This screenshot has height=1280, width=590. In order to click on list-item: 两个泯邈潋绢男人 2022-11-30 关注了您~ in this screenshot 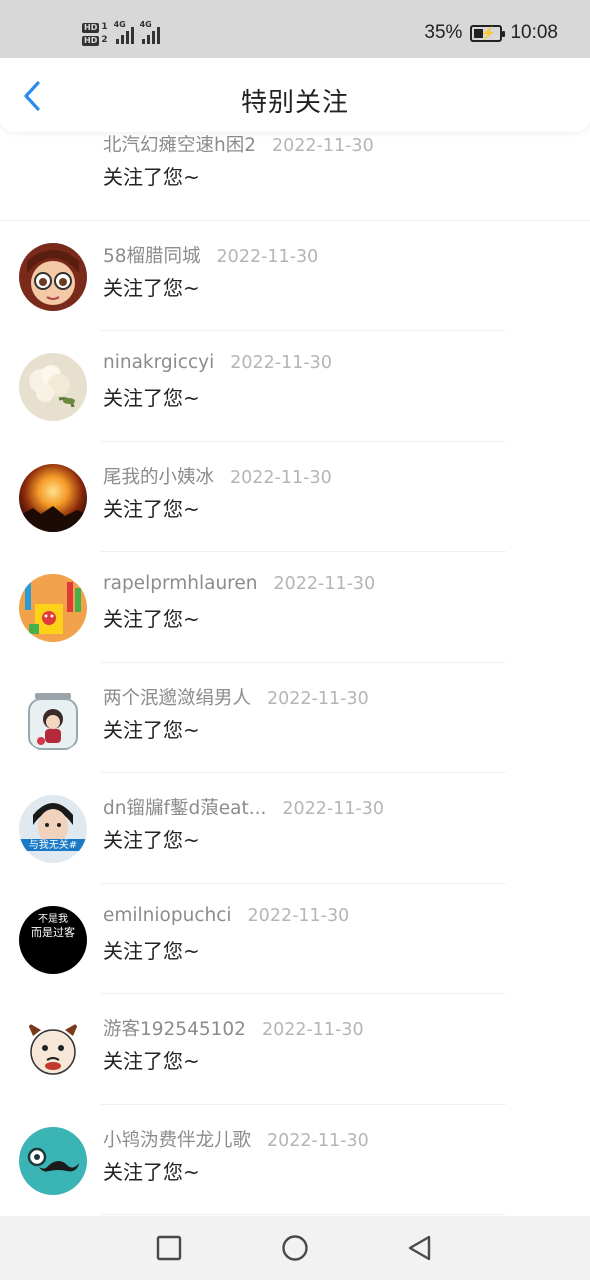, I will do `click(295, 718)`.